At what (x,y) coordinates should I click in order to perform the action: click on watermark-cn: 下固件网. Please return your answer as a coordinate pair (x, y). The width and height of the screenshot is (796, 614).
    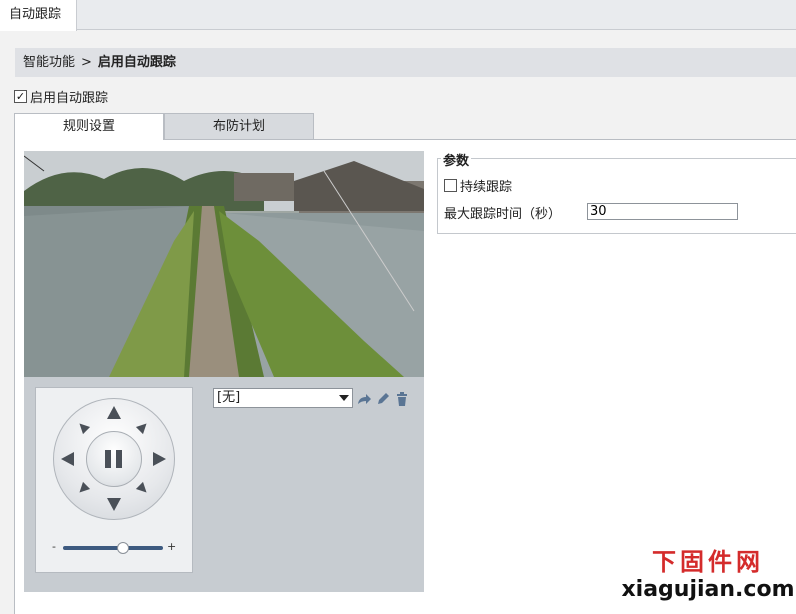
    Looking at the image, I should click on (708, 562).